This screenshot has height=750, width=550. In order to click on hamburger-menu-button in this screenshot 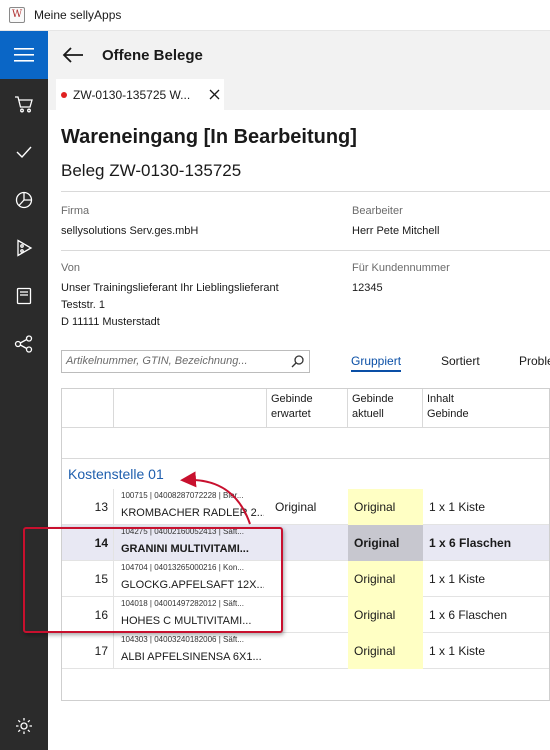, I will do `click(24, 55)`.